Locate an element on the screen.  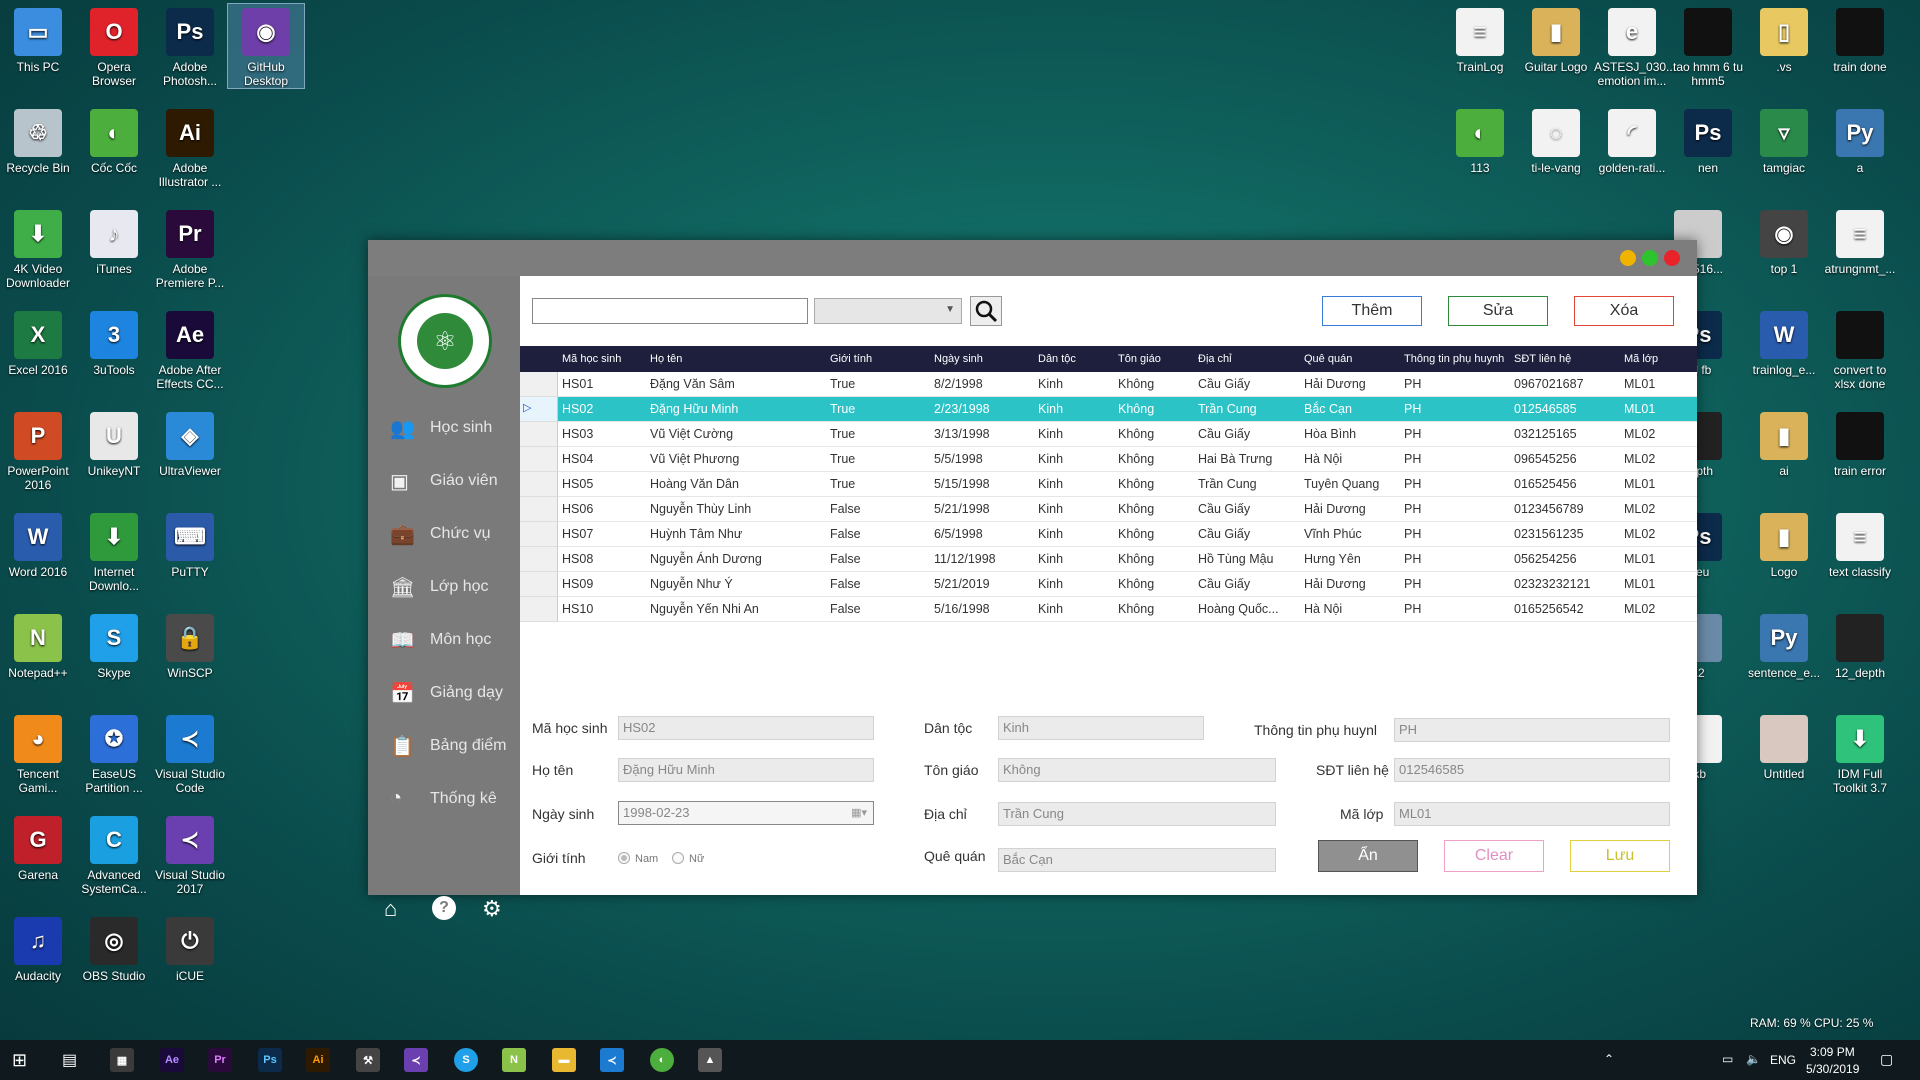
home-icon: ⌂ is located at coordinates (390, 909).